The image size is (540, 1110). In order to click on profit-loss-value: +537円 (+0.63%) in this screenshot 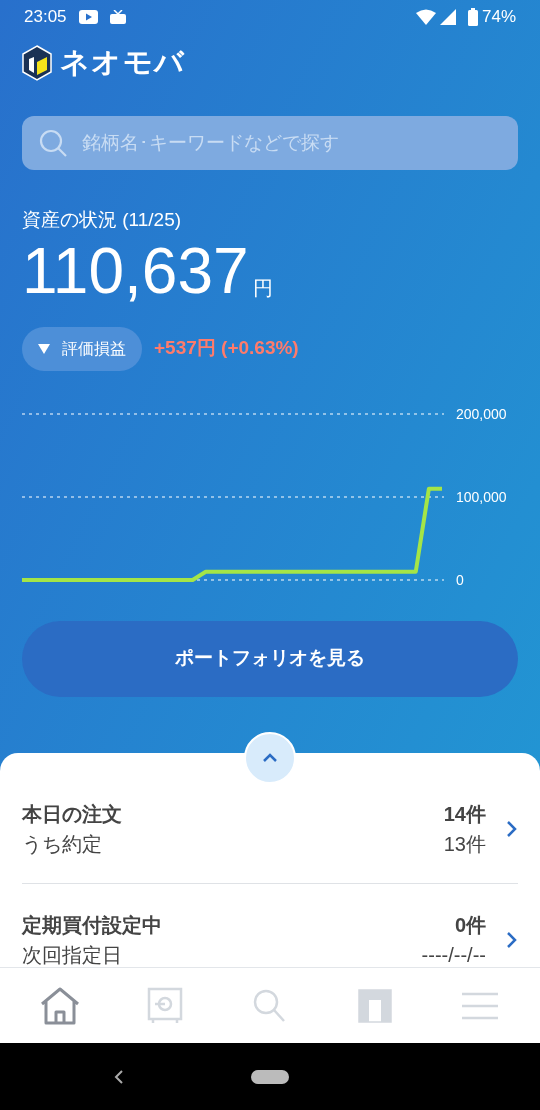, I will do `click(226, 348)`.